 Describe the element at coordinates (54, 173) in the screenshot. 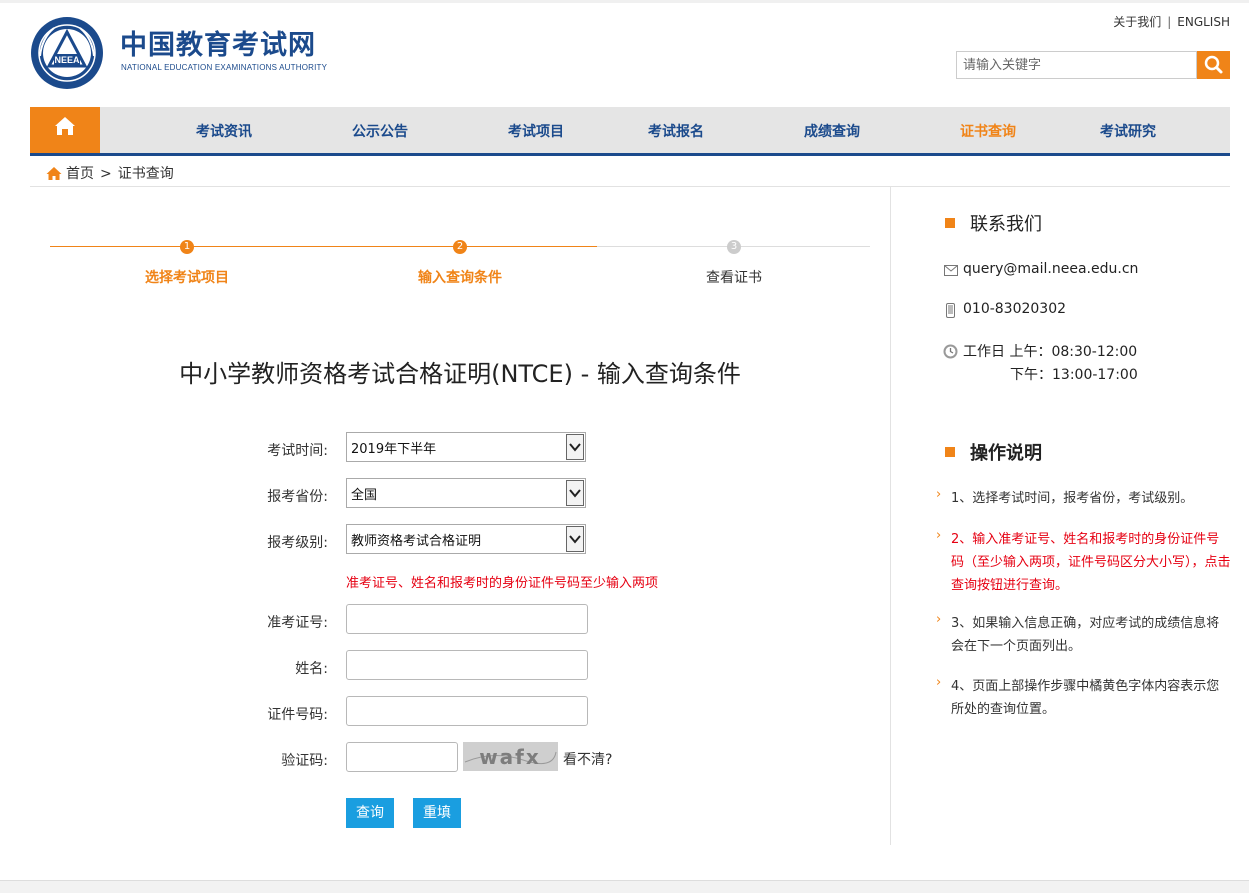

I see `breadcrumb-home-icon` at that location.